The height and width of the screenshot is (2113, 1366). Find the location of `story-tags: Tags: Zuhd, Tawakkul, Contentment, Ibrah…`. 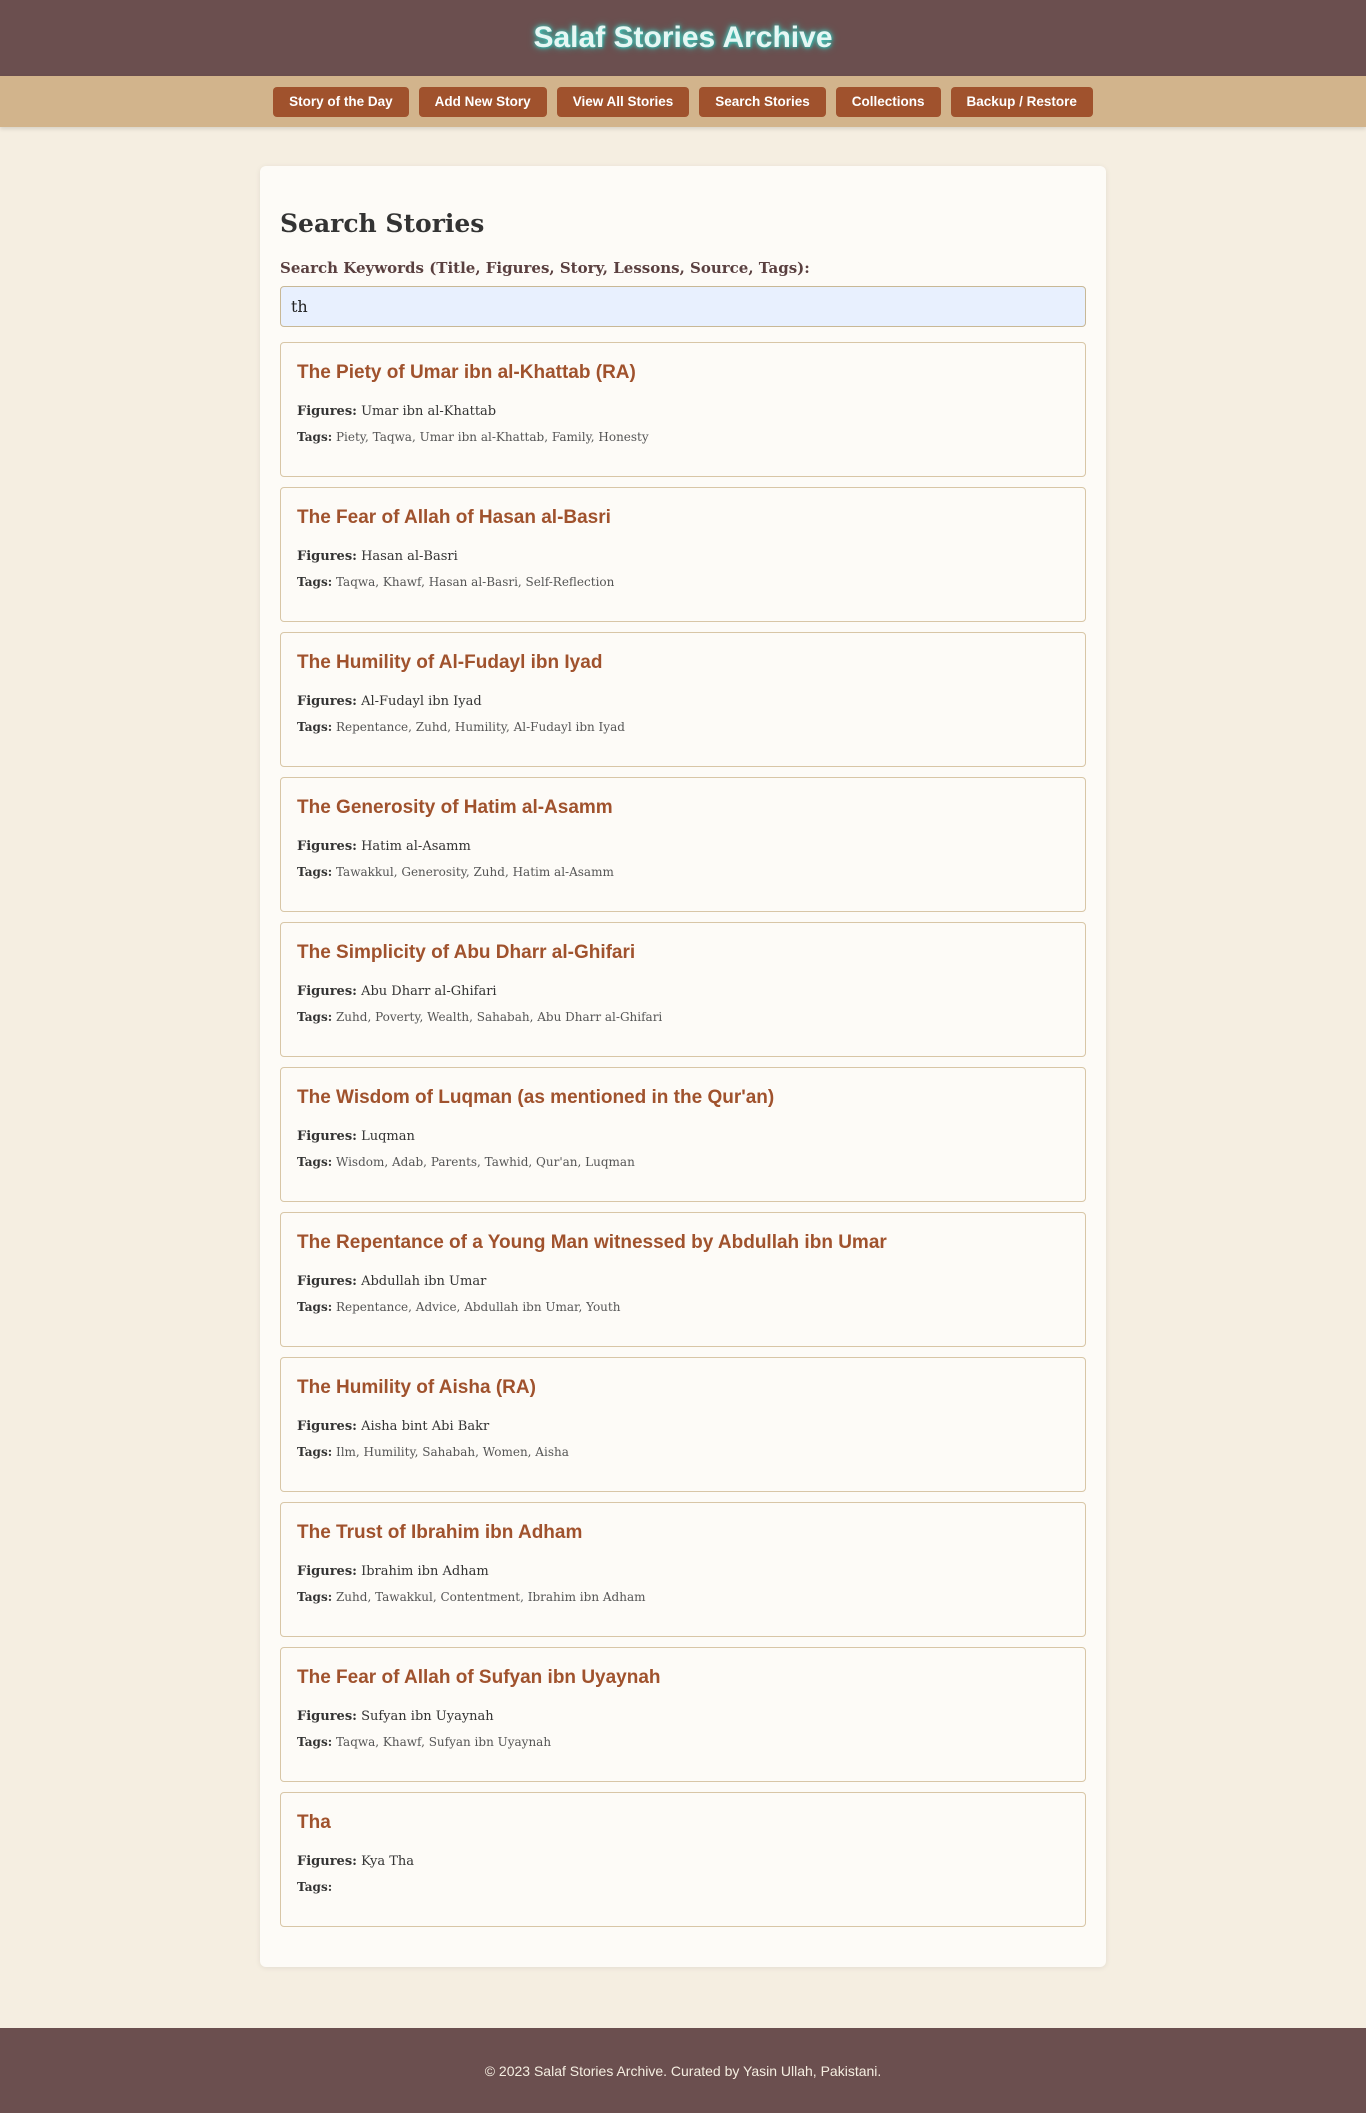

story-tags: Tags: Zuhd, Tawakkul, Contentment, Ibrah… is located at coordinates (683, 1597).